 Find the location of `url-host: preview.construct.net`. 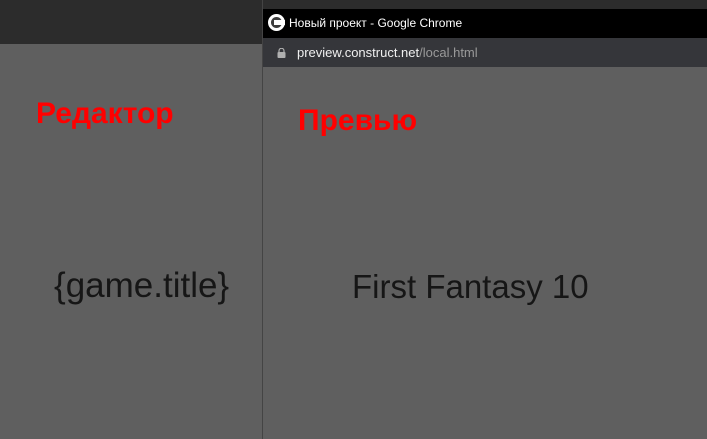

url-host: preview.construct.net is located at coordinates (358, 52).